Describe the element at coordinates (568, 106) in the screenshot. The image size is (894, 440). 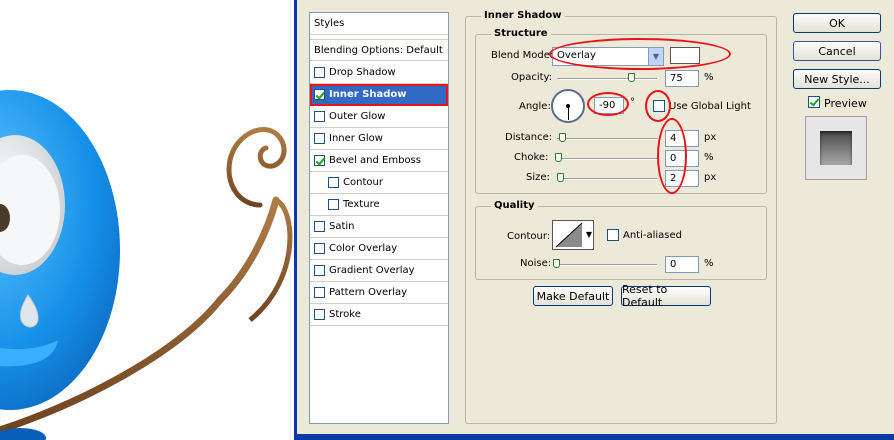
I see `angle-dial` at that location.